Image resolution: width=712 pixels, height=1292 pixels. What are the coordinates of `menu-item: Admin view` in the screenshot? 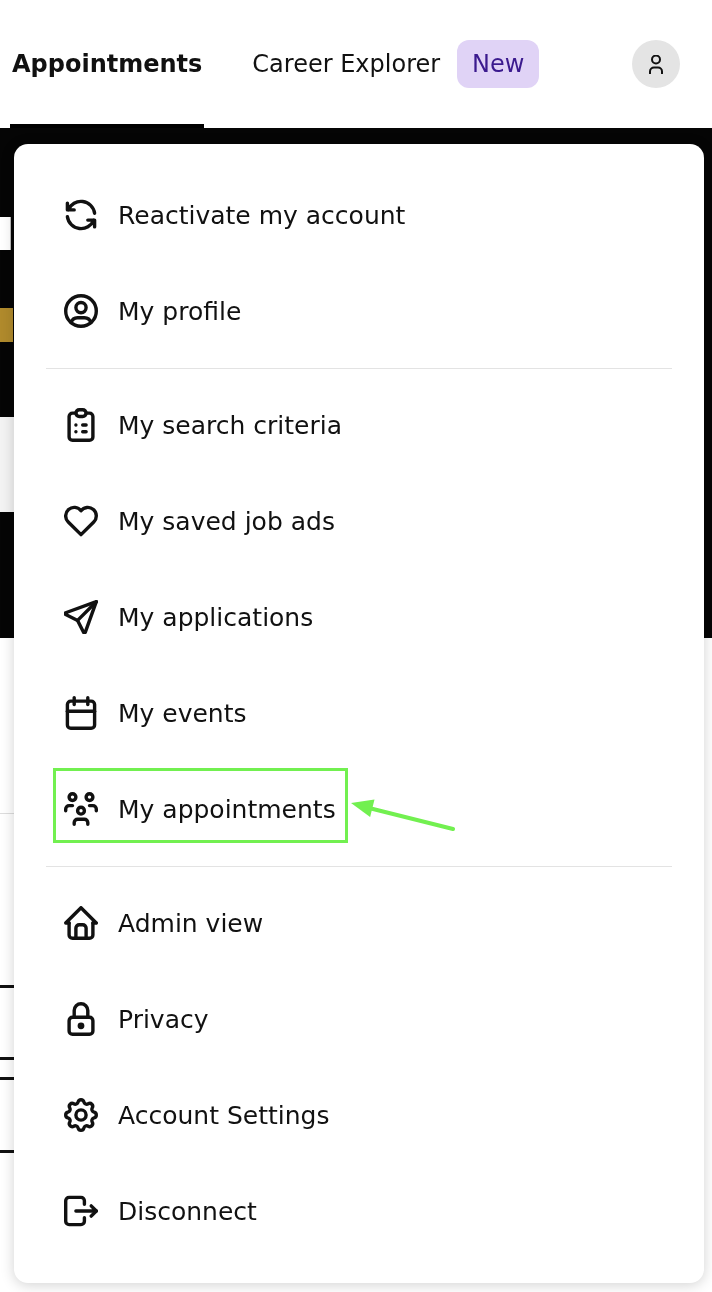 It's located at (359, 923).